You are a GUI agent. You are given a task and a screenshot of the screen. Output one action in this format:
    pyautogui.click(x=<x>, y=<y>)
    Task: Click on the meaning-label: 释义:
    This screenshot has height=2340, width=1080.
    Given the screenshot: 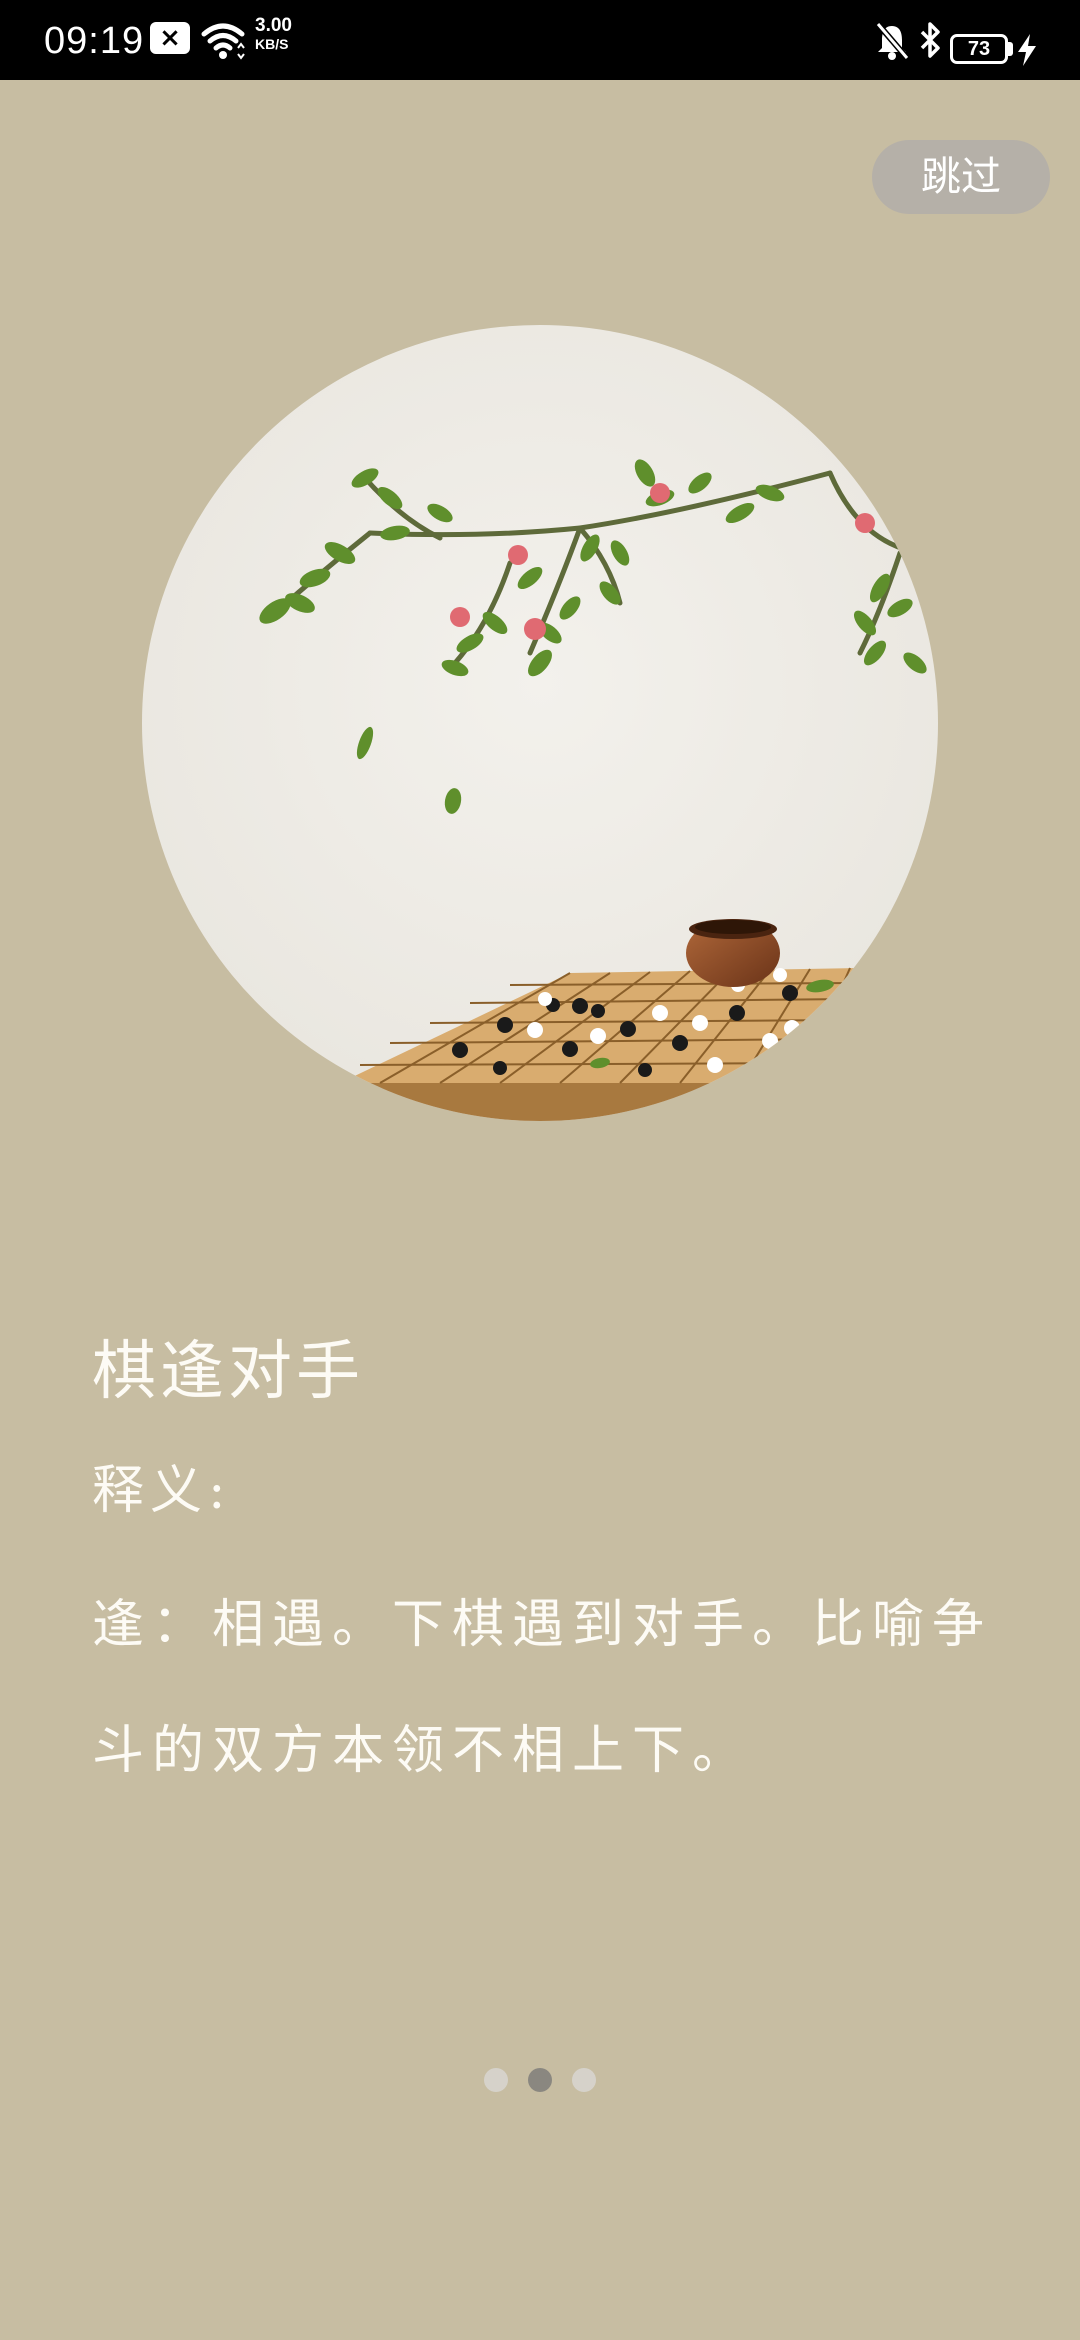 What is the action you would take?
    pyautogui.click(x=162, y=1491)
    